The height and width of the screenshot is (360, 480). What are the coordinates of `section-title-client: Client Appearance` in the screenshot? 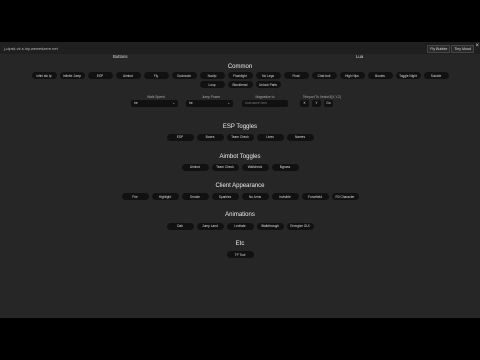 It's located at (240, 186).